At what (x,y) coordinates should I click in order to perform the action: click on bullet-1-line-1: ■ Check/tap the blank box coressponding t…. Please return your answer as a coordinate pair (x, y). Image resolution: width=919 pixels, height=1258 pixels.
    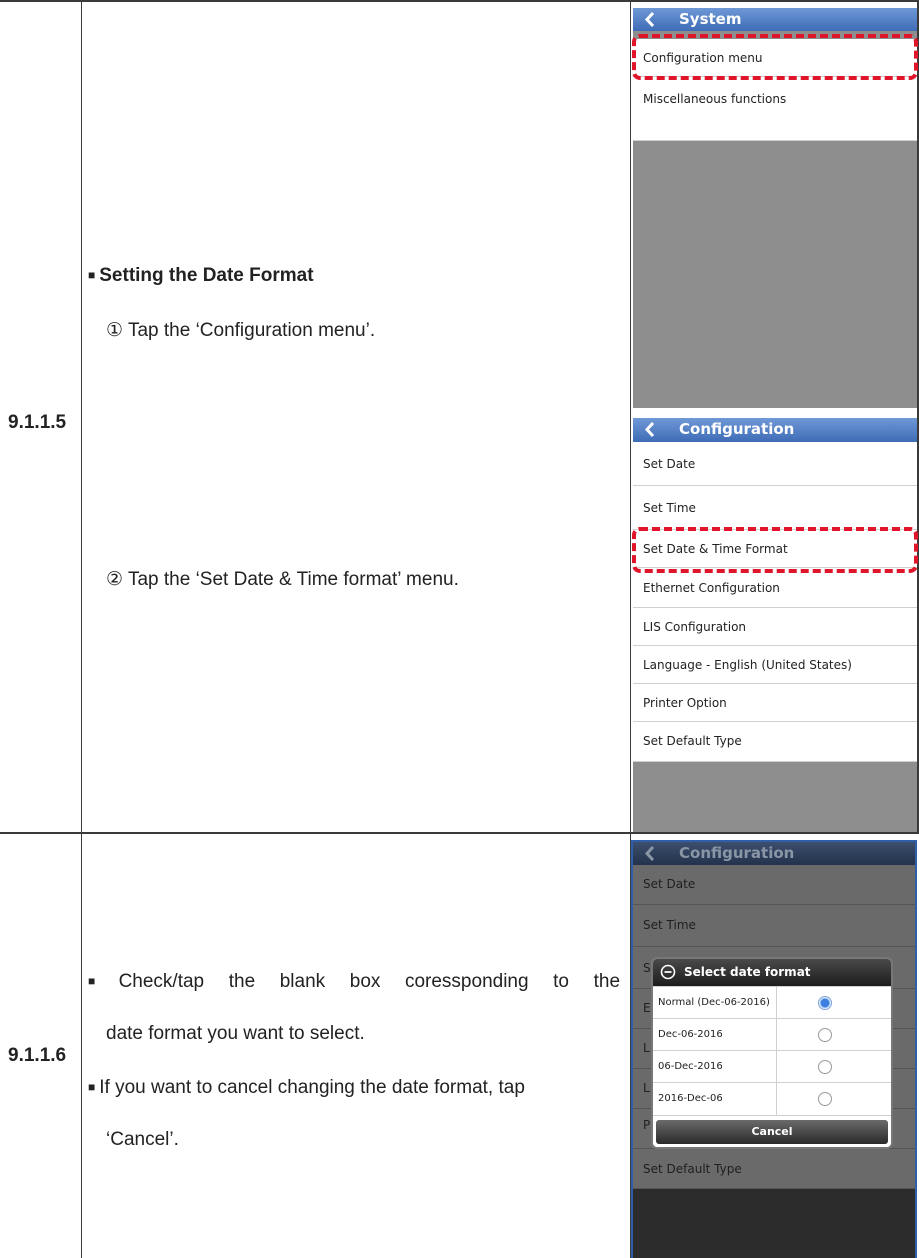
    Looking at the image, I should click on (354, 981).